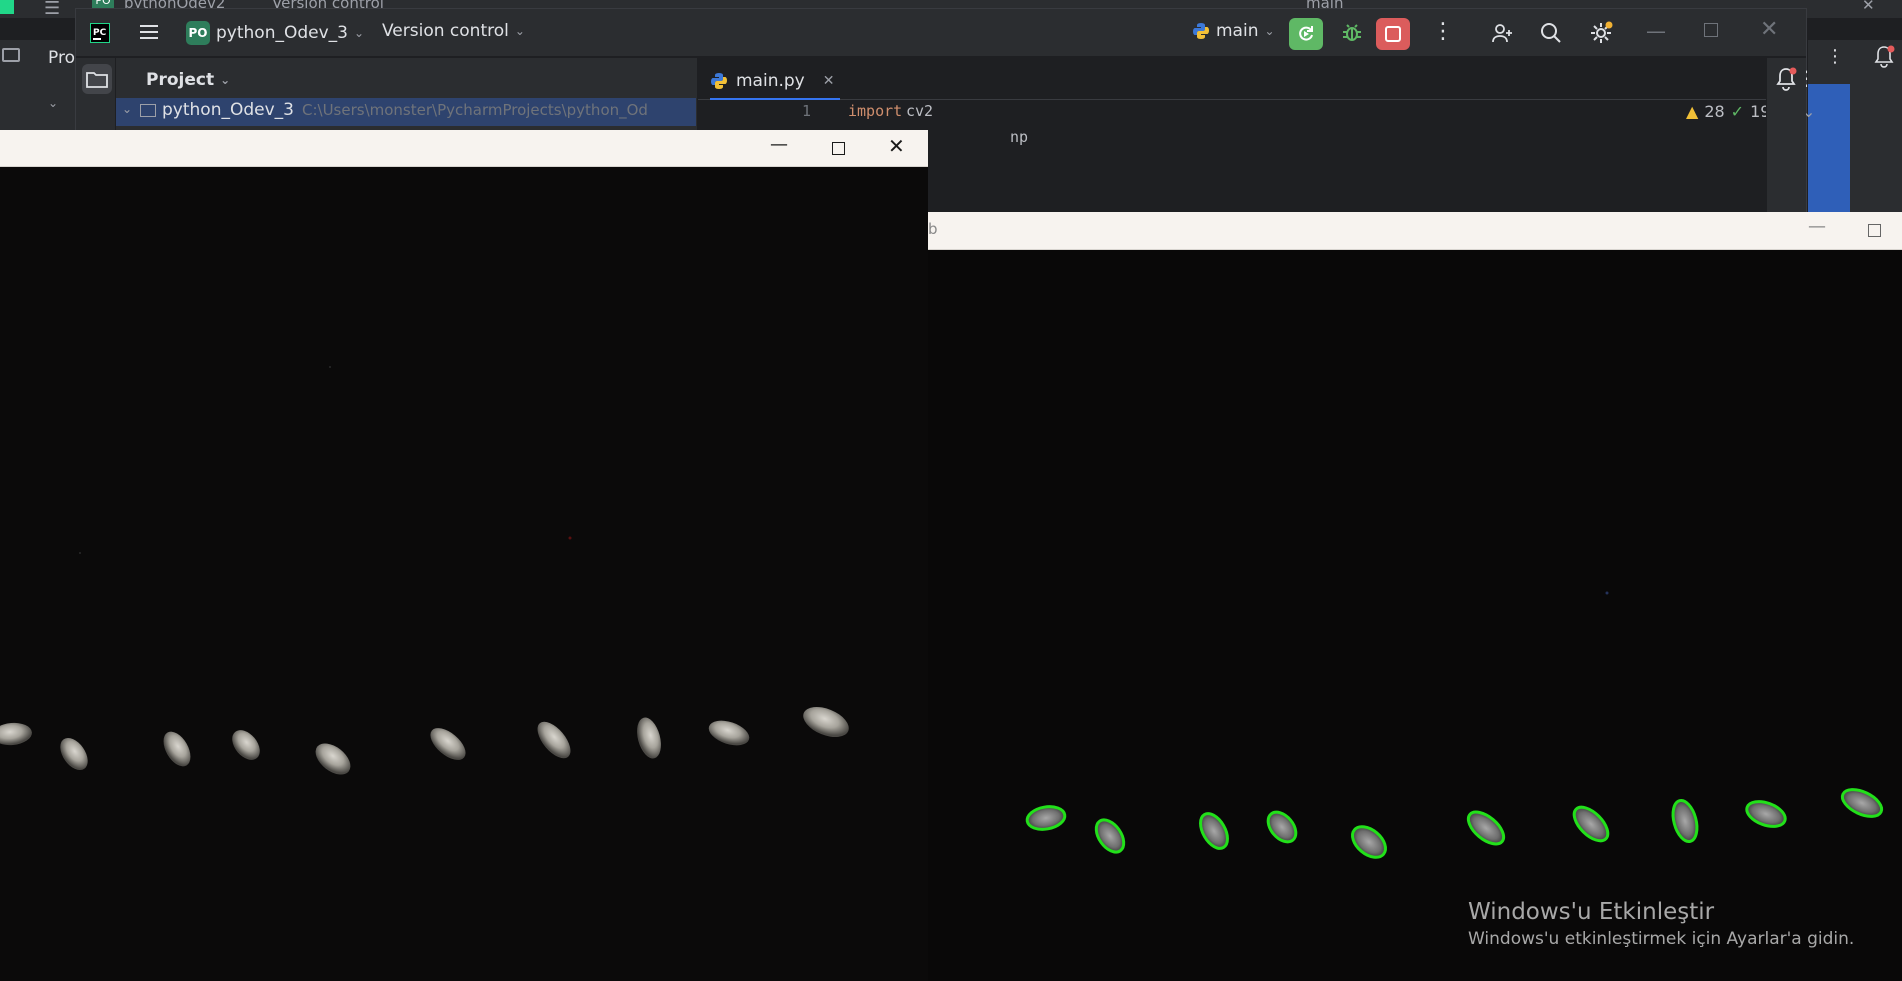  I want to click on add-user-icon, so click(1502, 33).